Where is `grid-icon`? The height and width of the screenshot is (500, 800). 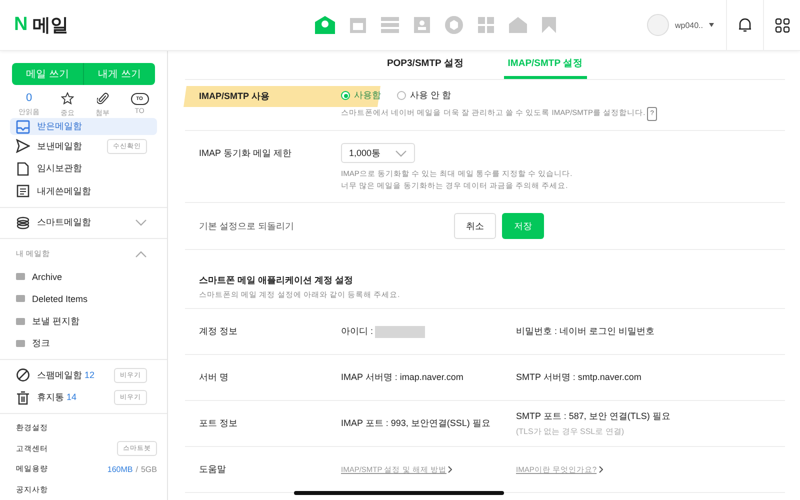
grid-icon is located at coordinates (486, 25).